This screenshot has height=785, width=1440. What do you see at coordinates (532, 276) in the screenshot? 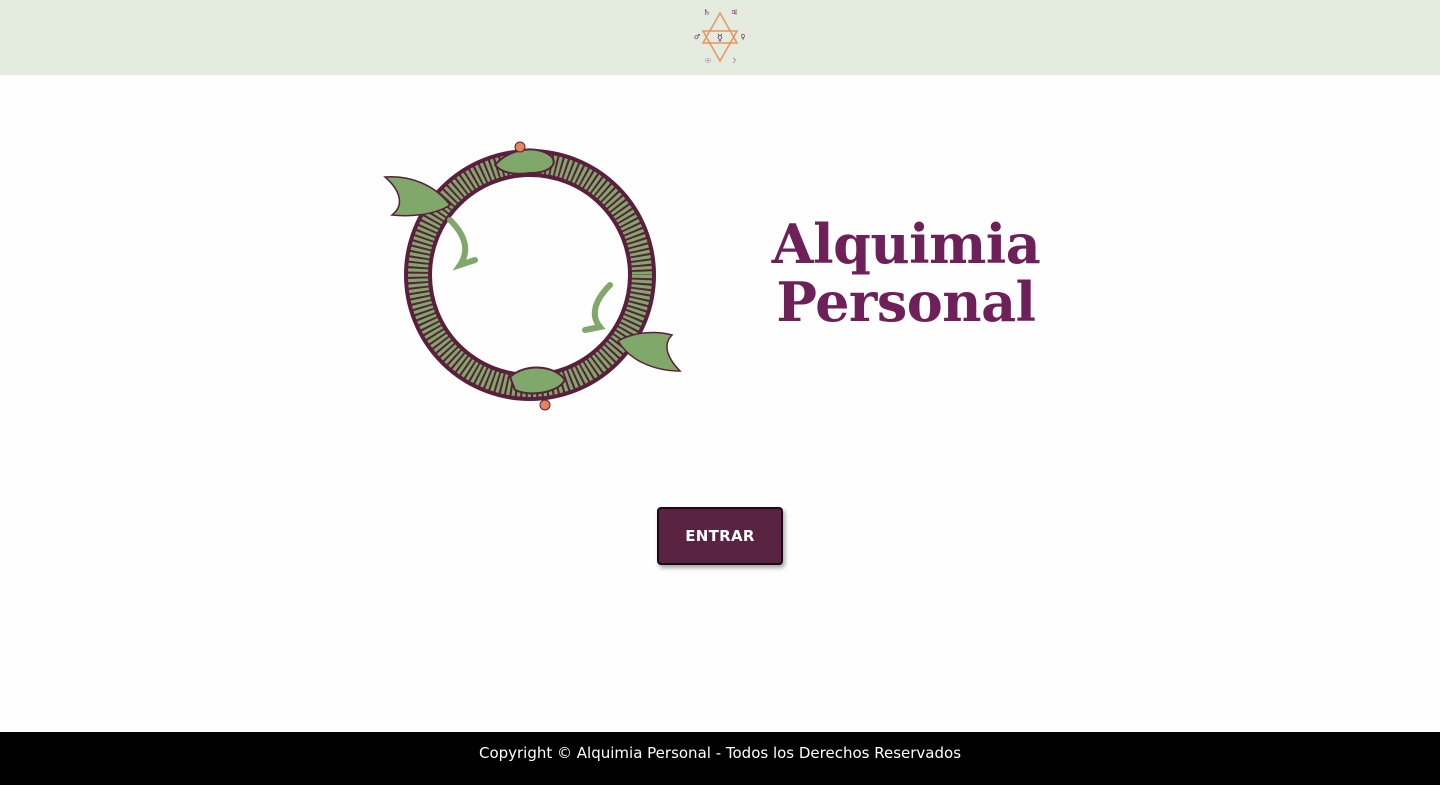
I see `ouroboros-dragon-icon` at bounding box center [532, 276].